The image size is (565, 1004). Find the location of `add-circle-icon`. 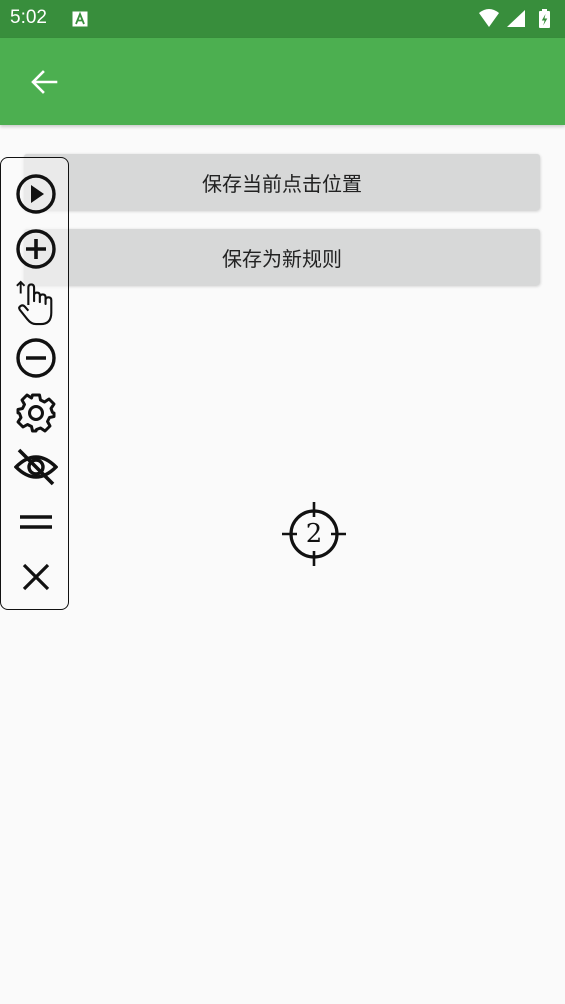

add-circle-icon is located at coordinates (36, 249).